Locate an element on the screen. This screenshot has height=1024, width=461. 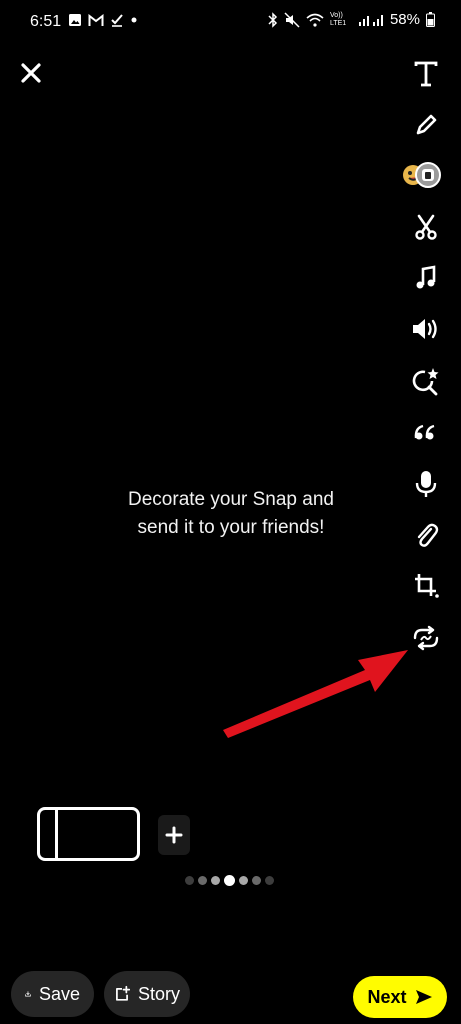
annotation-arrow is located at coordinates (315, 694).